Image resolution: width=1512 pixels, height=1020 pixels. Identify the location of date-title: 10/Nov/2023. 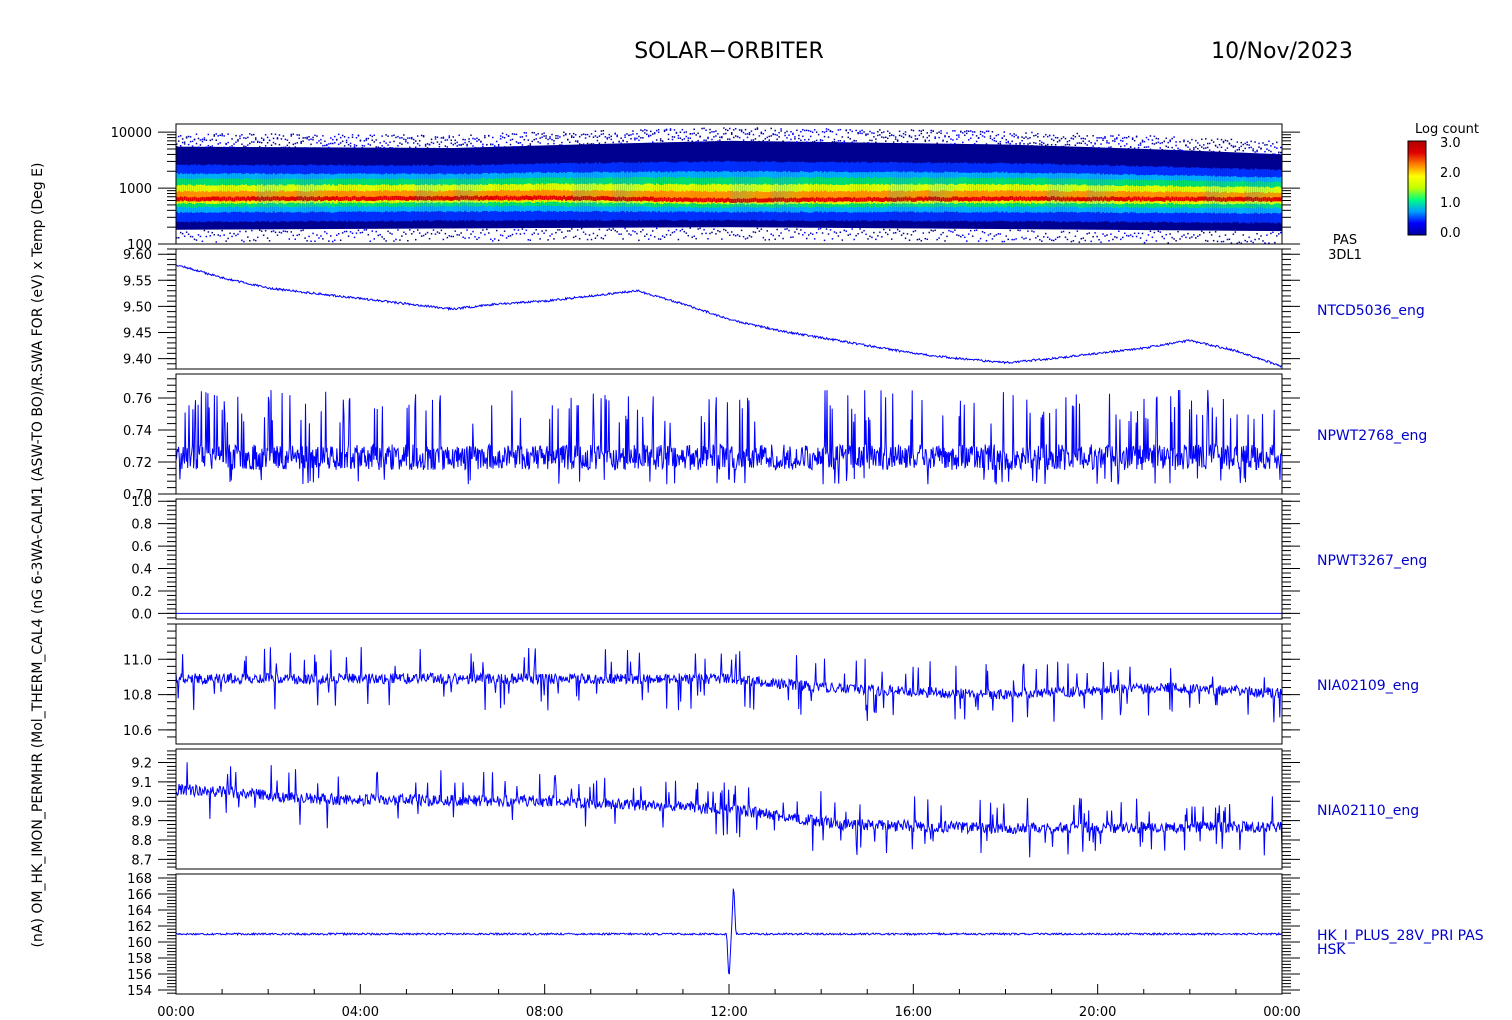
(1282, 51).